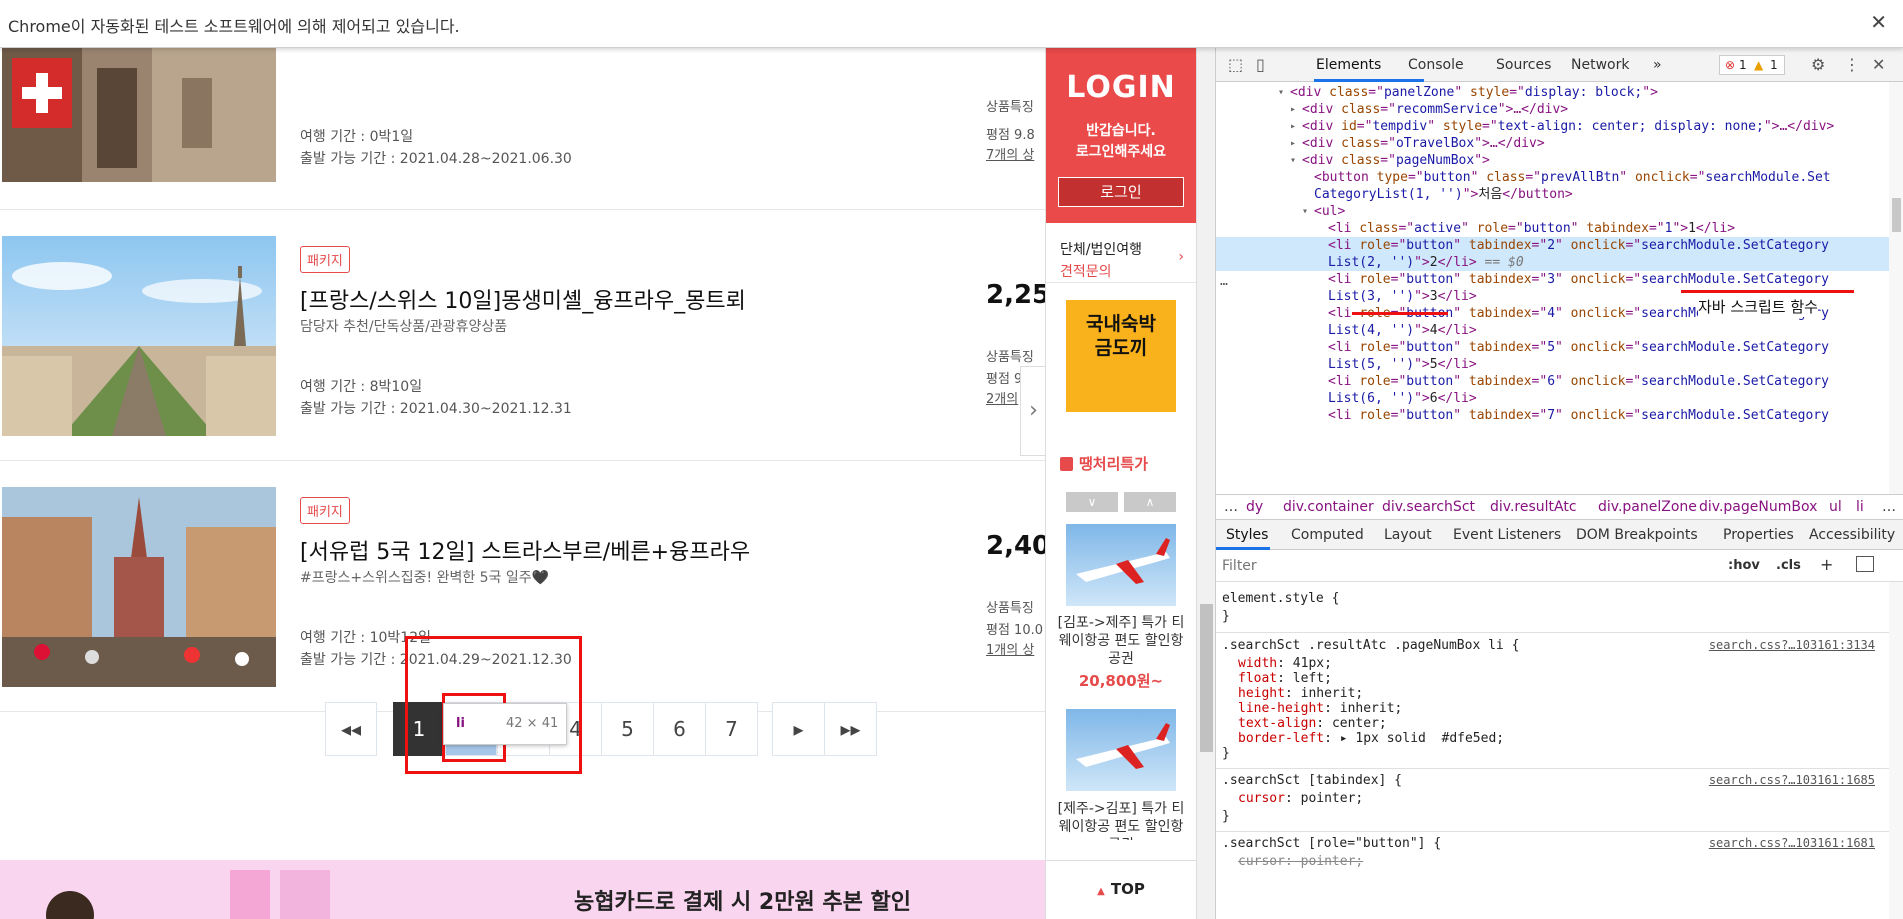  I want to click on dom-node: List(5, '')">5</li>, so click(1552, 364).